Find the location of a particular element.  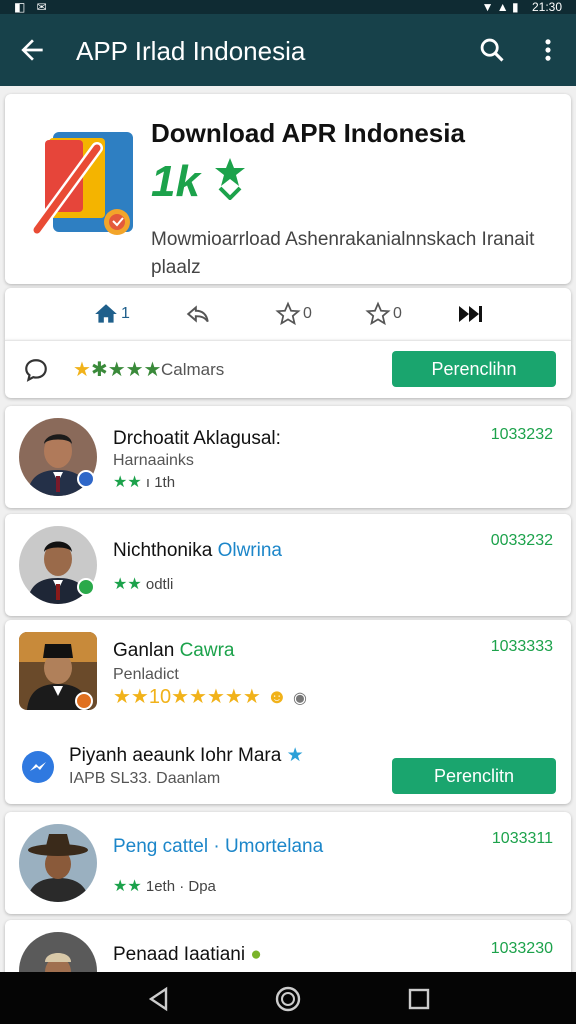

system-nav-bar is located at coordinates (288, 998).